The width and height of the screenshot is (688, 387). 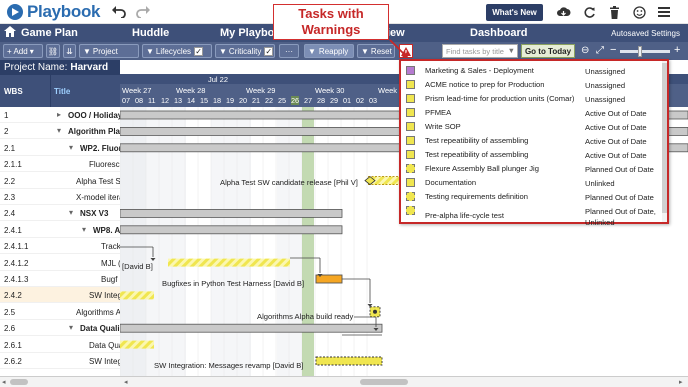 I want to click on task-row: 1 ▸ OOO / Holiday, so click(x=60, y=115).